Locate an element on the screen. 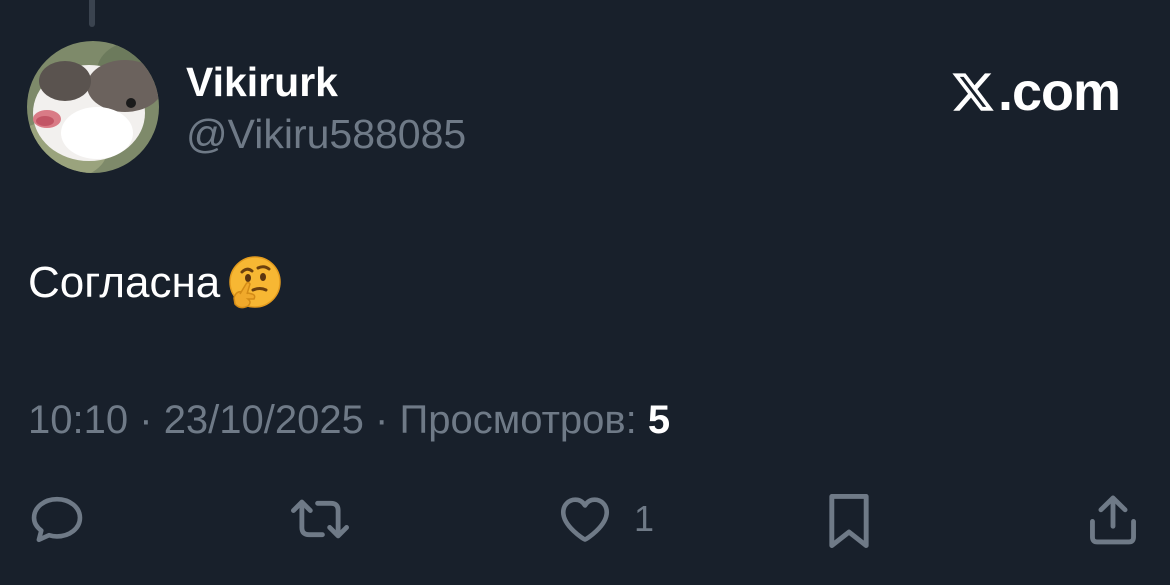 Image resolution: width=1170 pixels, height=585 pixels. like-button: 1 is located at coordinates (605, 519).